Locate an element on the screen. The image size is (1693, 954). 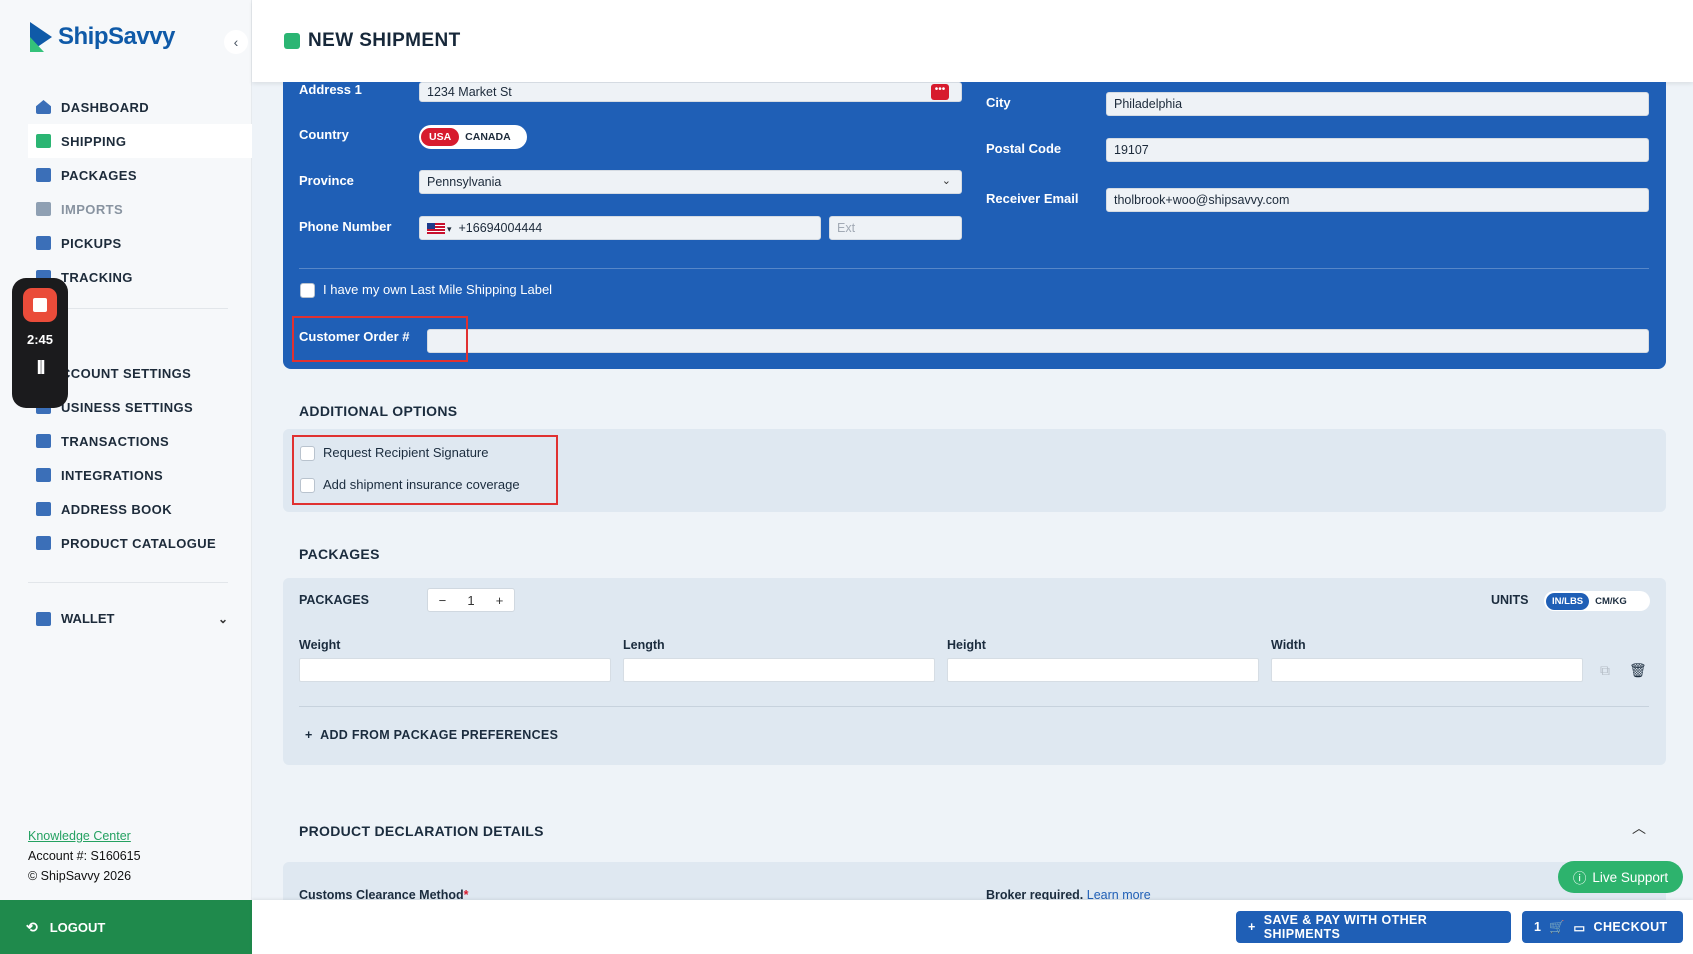
width-label: Width is located at coordinates (1288, 645).